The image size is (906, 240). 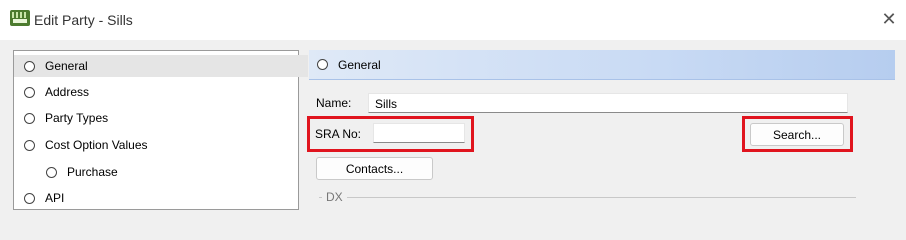 I want to click on sra-no-field, so click(x=419, y=133).